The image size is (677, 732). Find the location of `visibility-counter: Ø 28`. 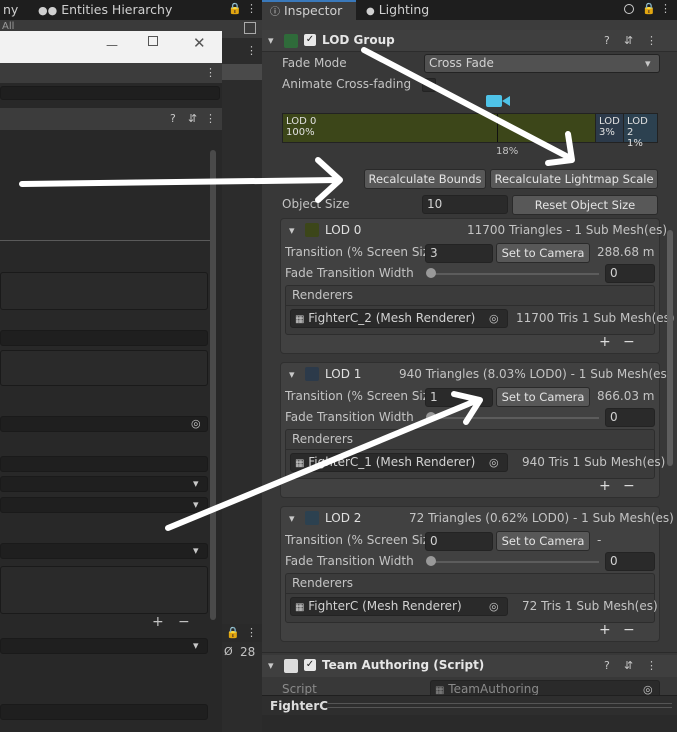

visibility-counter: Ø 28 is located at coordinates (242, 652).